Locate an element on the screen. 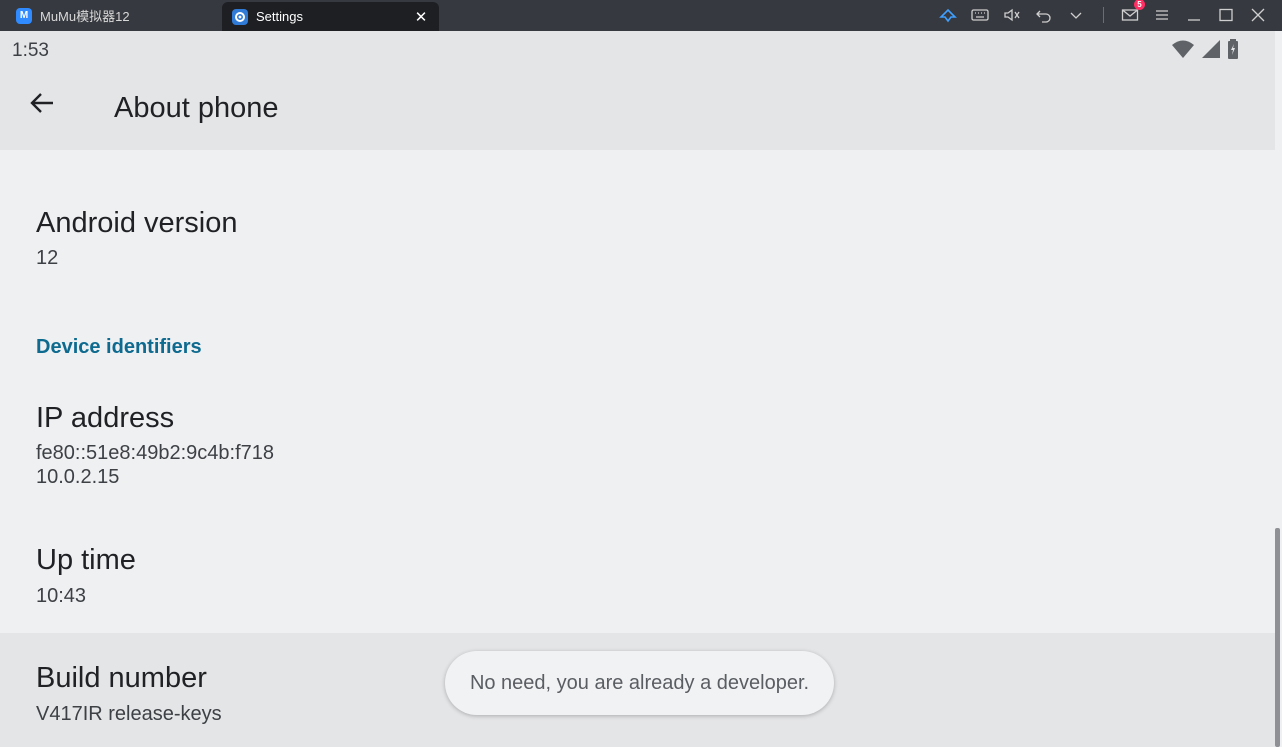 Image resolution: width=1282 pixels, height=747 pixels. settings-gear-icon is located at coordinates (240, 16).